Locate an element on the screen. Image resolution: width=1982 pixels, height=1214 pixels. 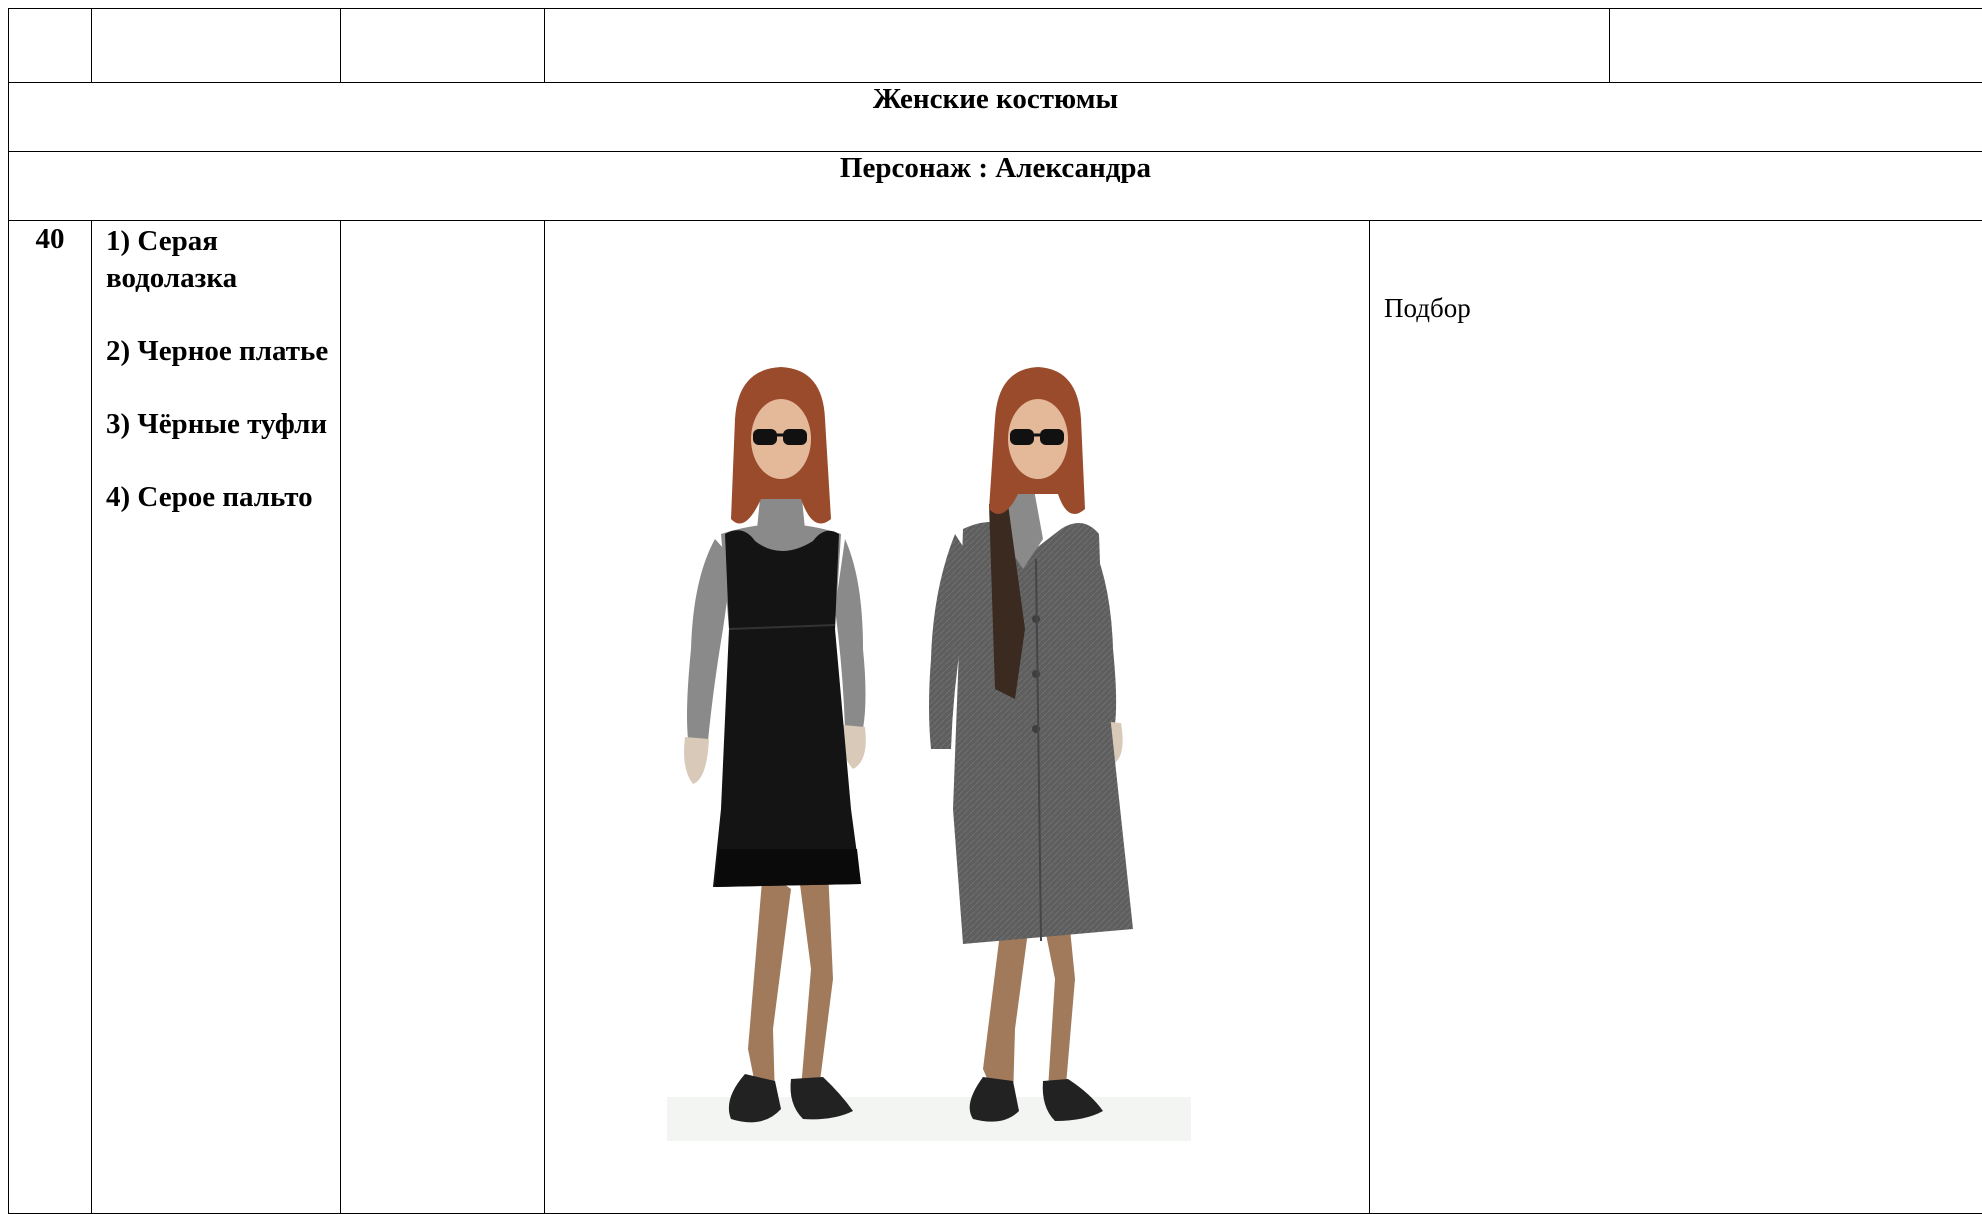
item-turtleneck: 1) Серая водолазка is located at coordinates (218, 260).